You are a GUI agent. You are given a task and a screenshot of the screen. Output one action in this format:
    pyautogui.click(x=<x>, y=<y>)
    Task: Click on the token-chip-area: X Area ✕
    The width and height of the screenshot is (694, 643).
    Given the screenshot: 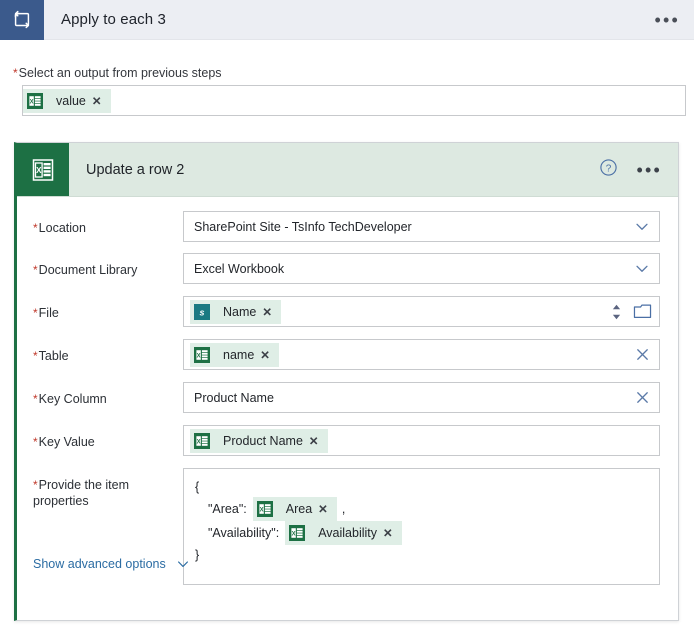 What is the action you would take?
    pyautogui.click(x=294, y=509)
    